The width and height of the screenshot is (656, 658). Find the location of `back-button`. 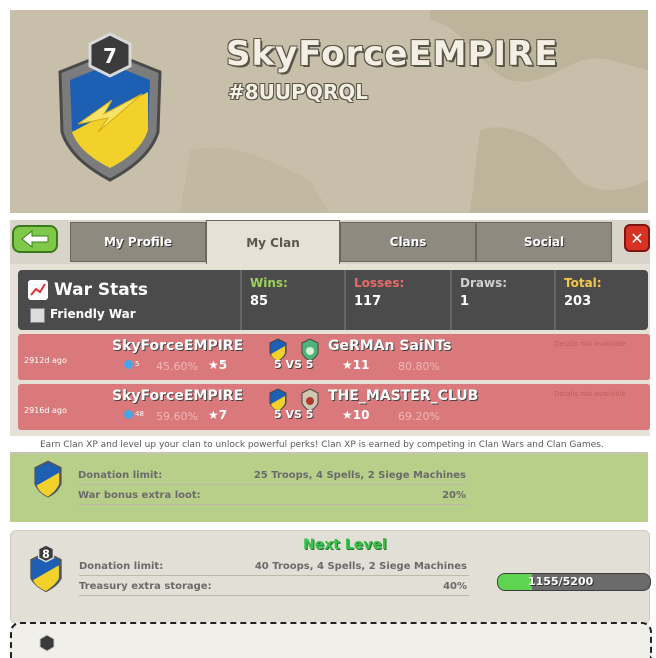

back-button is located at coordinates (35, 239).